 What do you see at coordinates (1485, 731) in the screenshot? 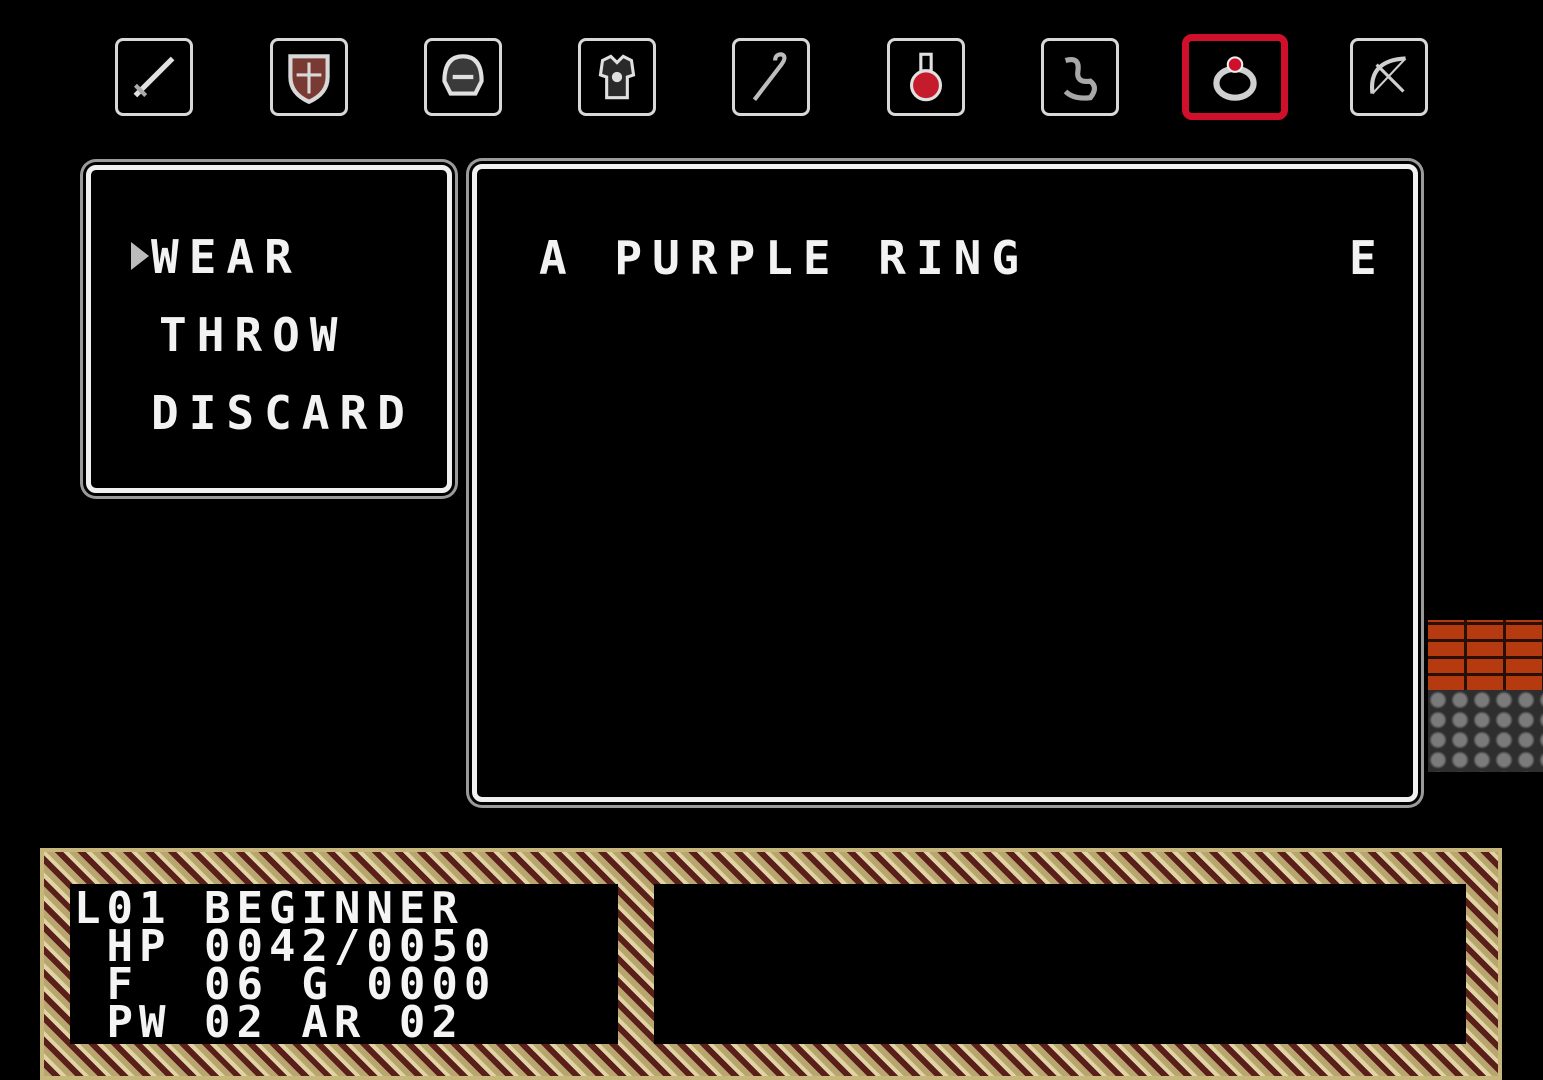
I see `stone-floor` at bounding box center [1485, 731].